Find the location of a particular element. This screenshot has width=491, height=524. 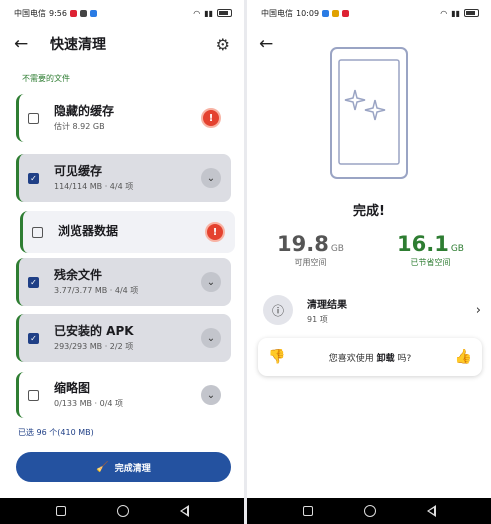

item-name: 可见缓存 is located at coordinates (78, 171).